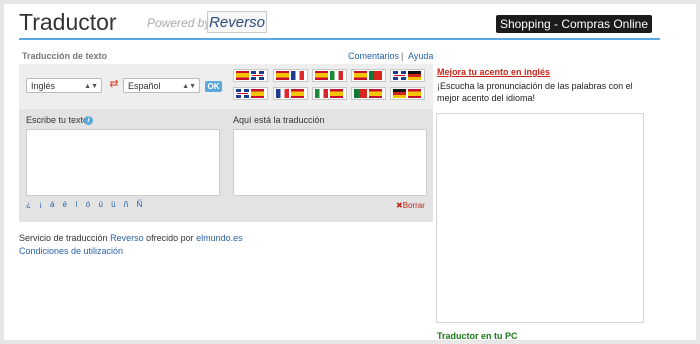  What do you see at coordinates (64, 85) in the screenshot?
I see `source-language-select: Inglés ▲▼` at bounding box center [64, 85].